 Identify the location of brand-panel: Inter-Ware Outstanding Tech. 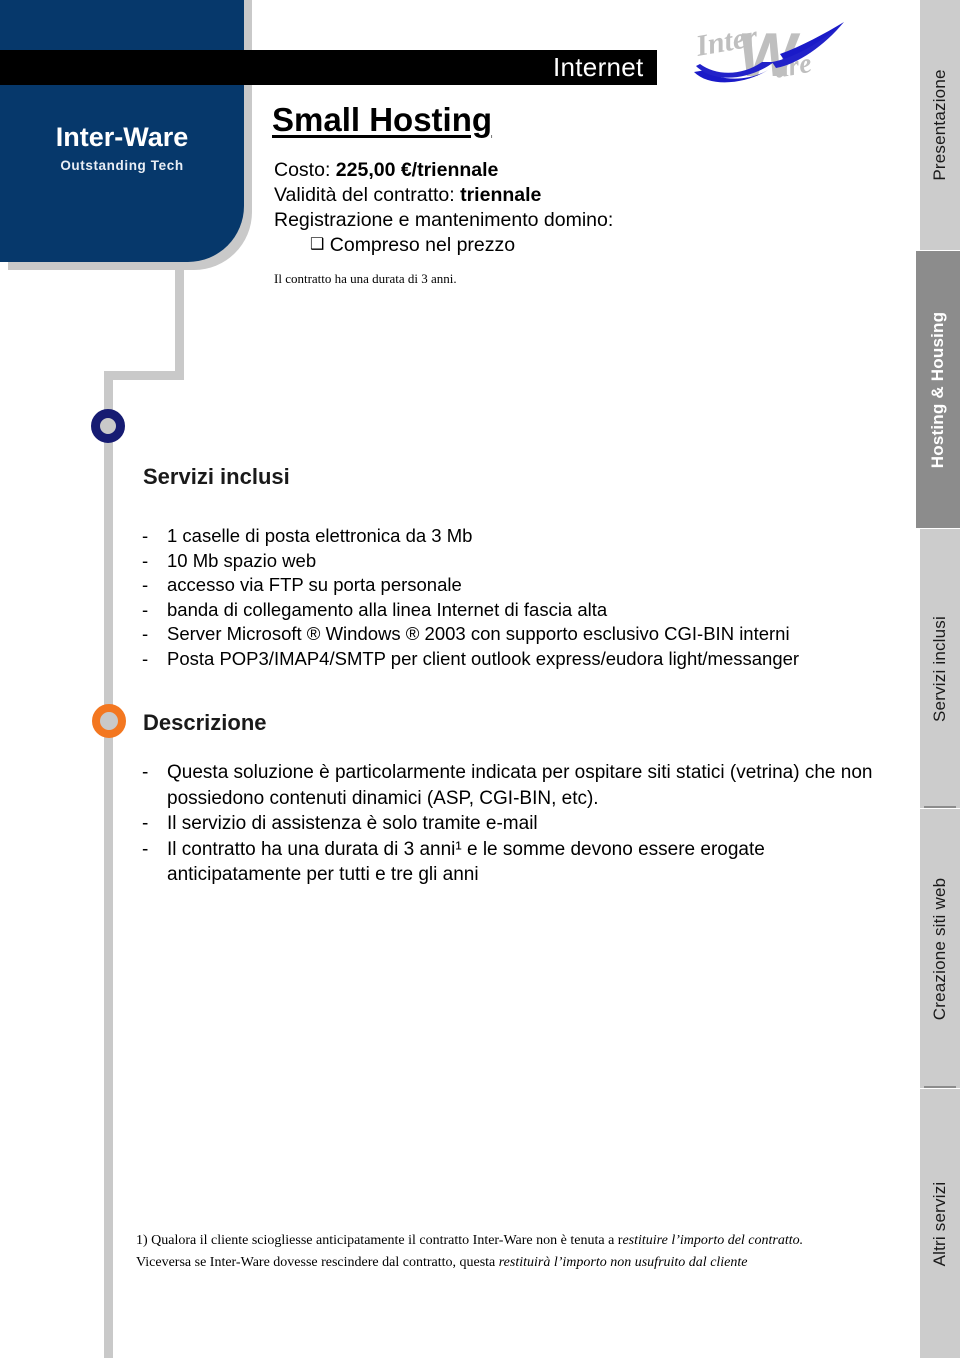
(122, 131).